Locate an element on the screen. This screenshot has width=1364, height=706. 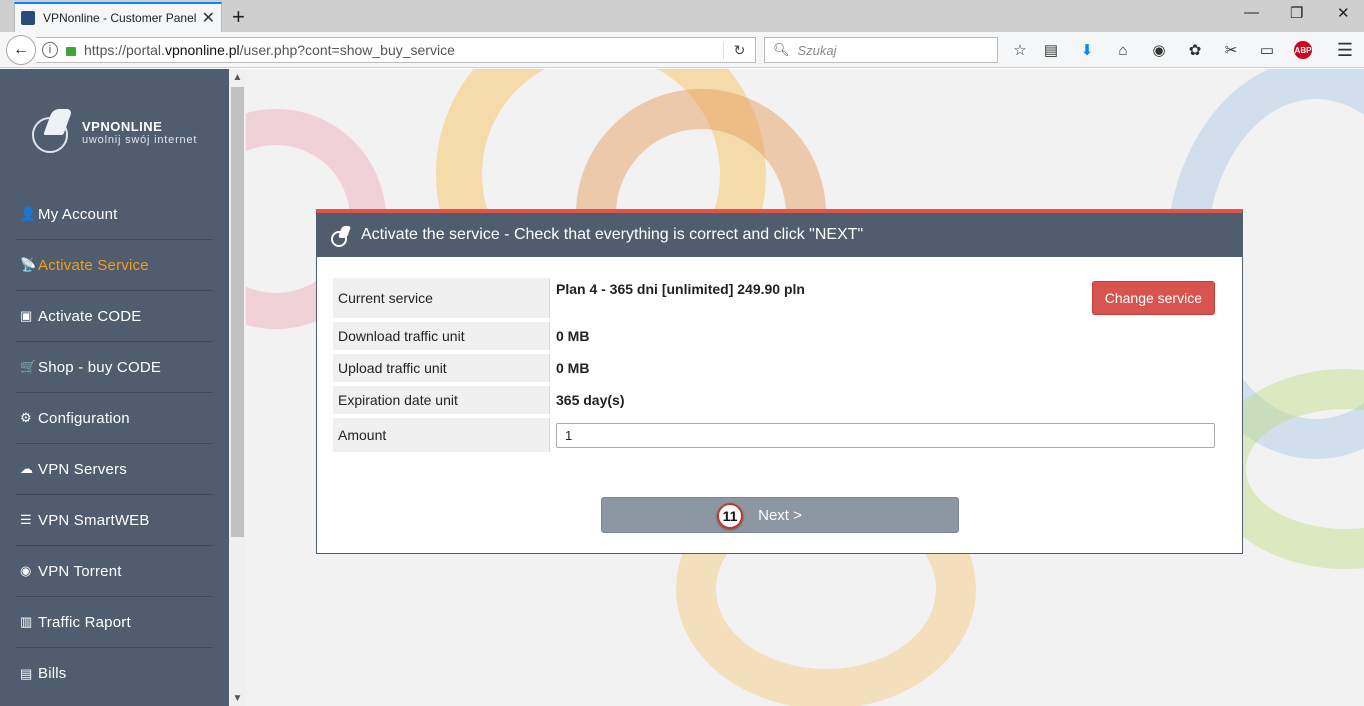
sidebar-scrollbar: ▲ ▼ is located at coordinates (237, 387).